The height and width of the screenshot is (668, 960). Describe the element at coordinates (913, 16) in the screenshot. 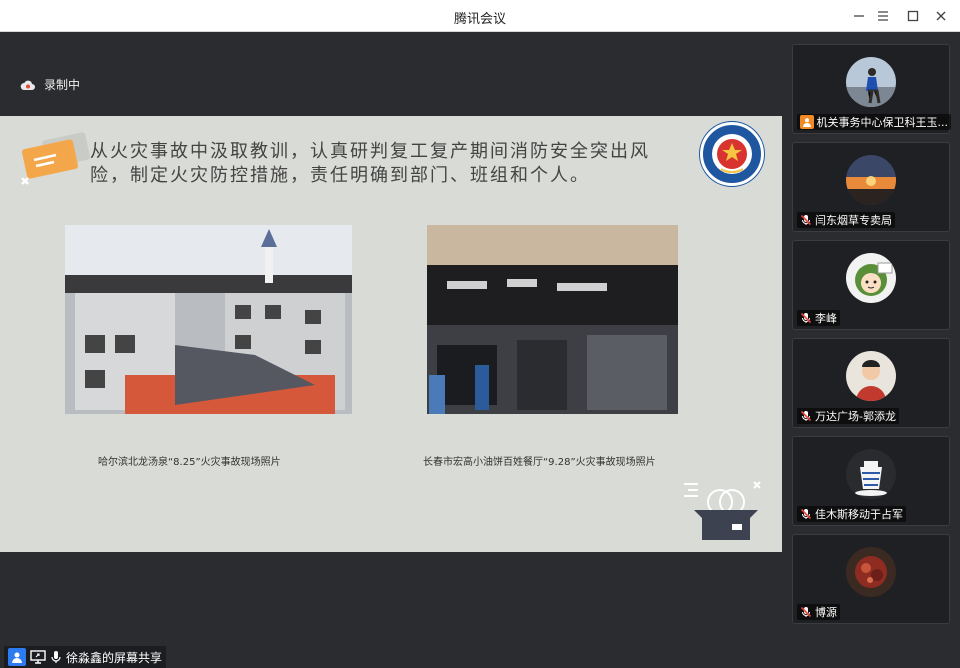

I see `maximize-button` at that location.